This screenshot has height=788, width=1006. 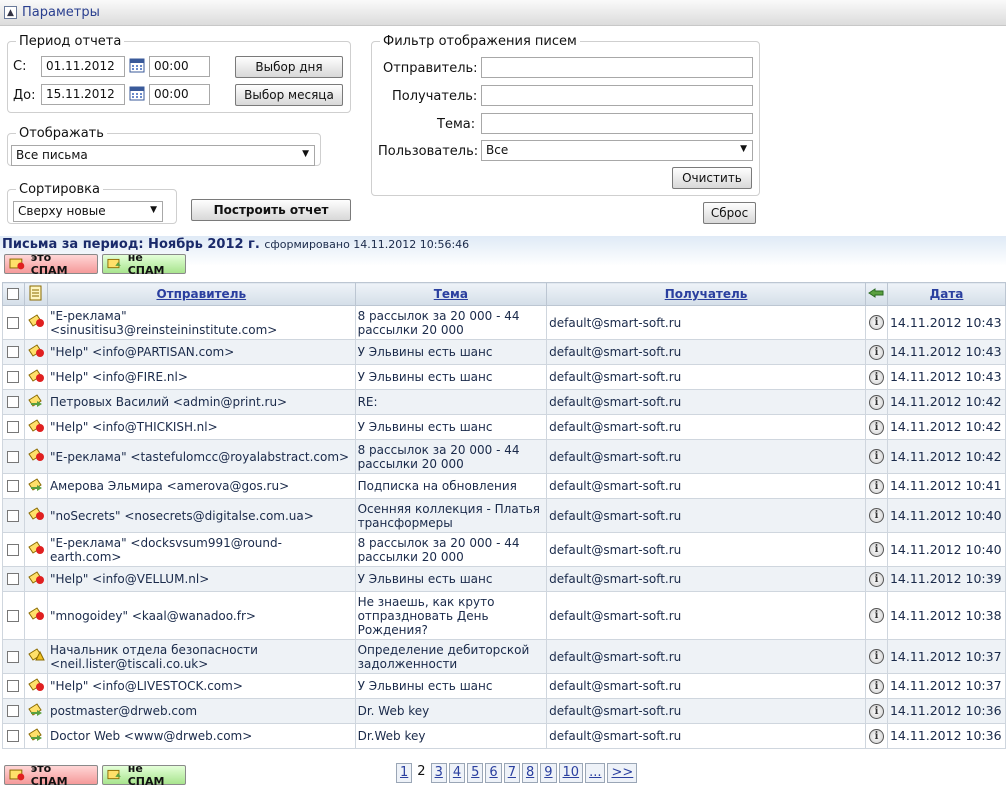 What do you see at coordinates (51, 775) in the screenshot?
I see `mark-spam-button-bottom: это СПАМ` at bounding box center [51, 775].